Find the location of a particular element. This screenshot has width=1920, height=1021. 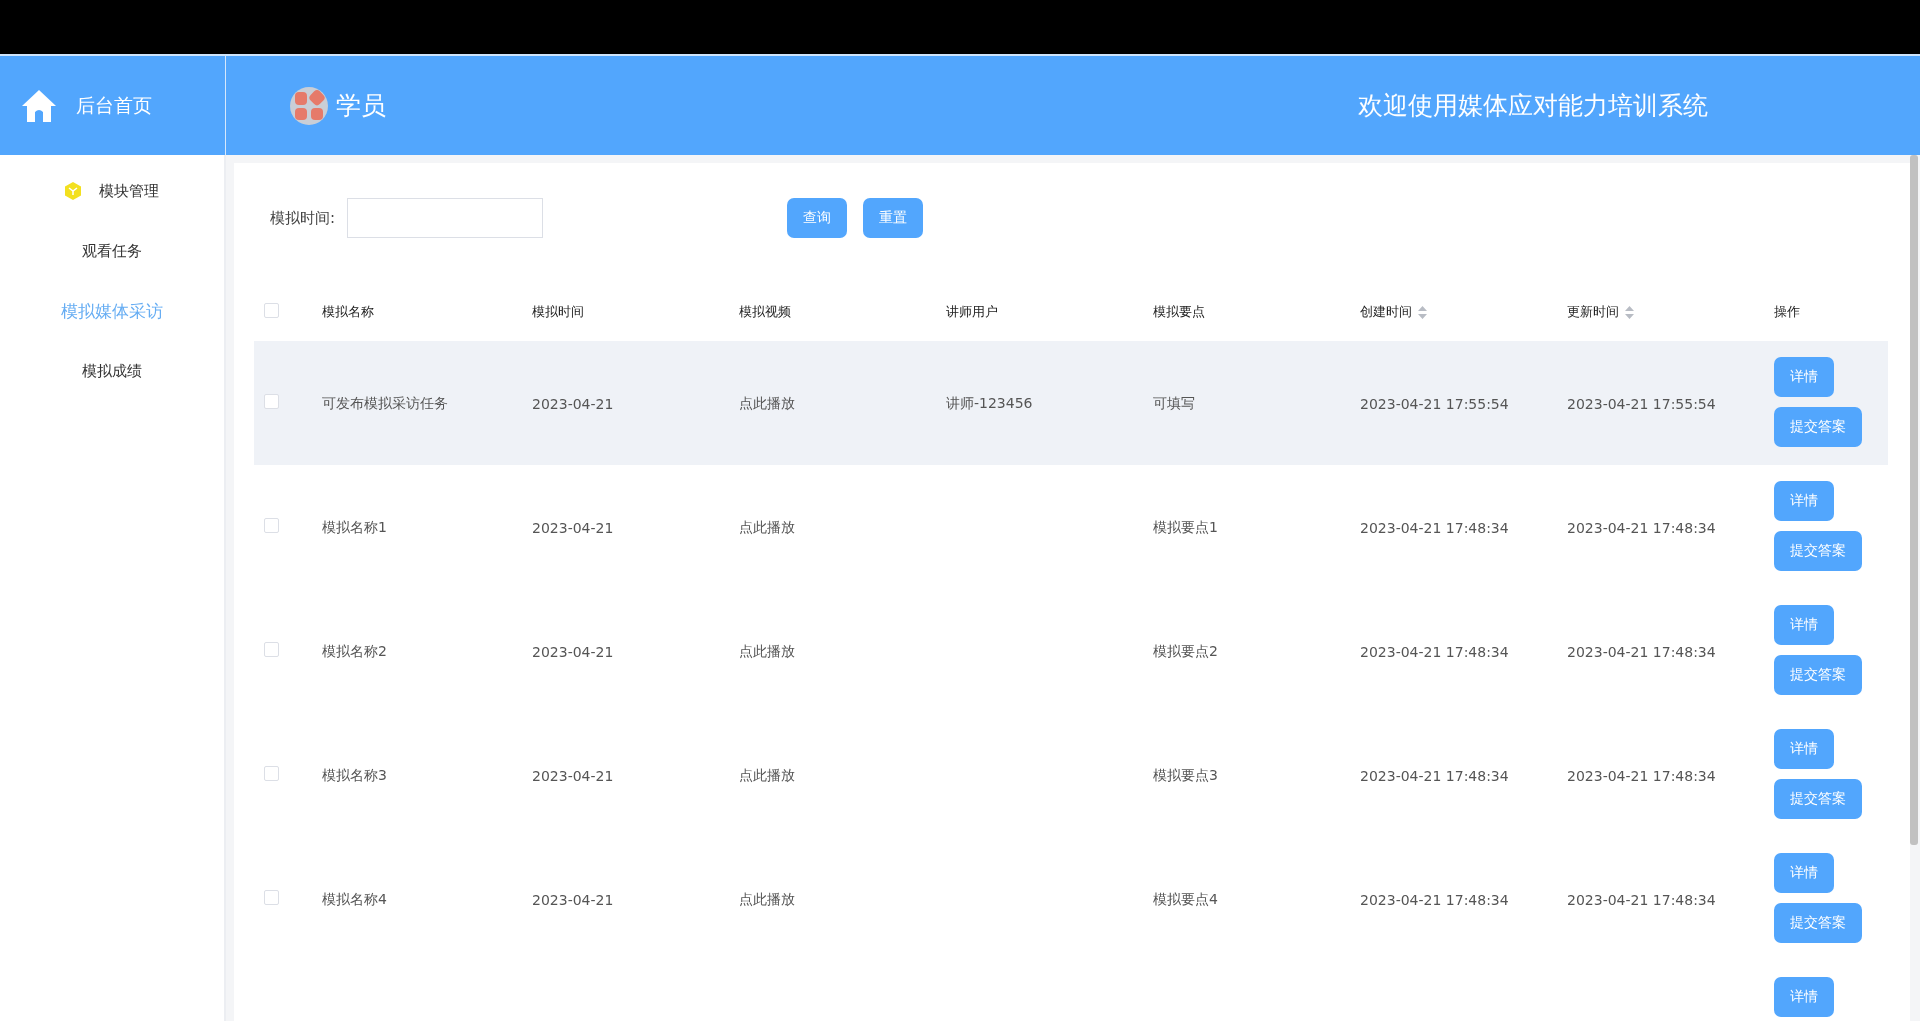

column-header: 讲师用户 is located at coordinates (972, 312).